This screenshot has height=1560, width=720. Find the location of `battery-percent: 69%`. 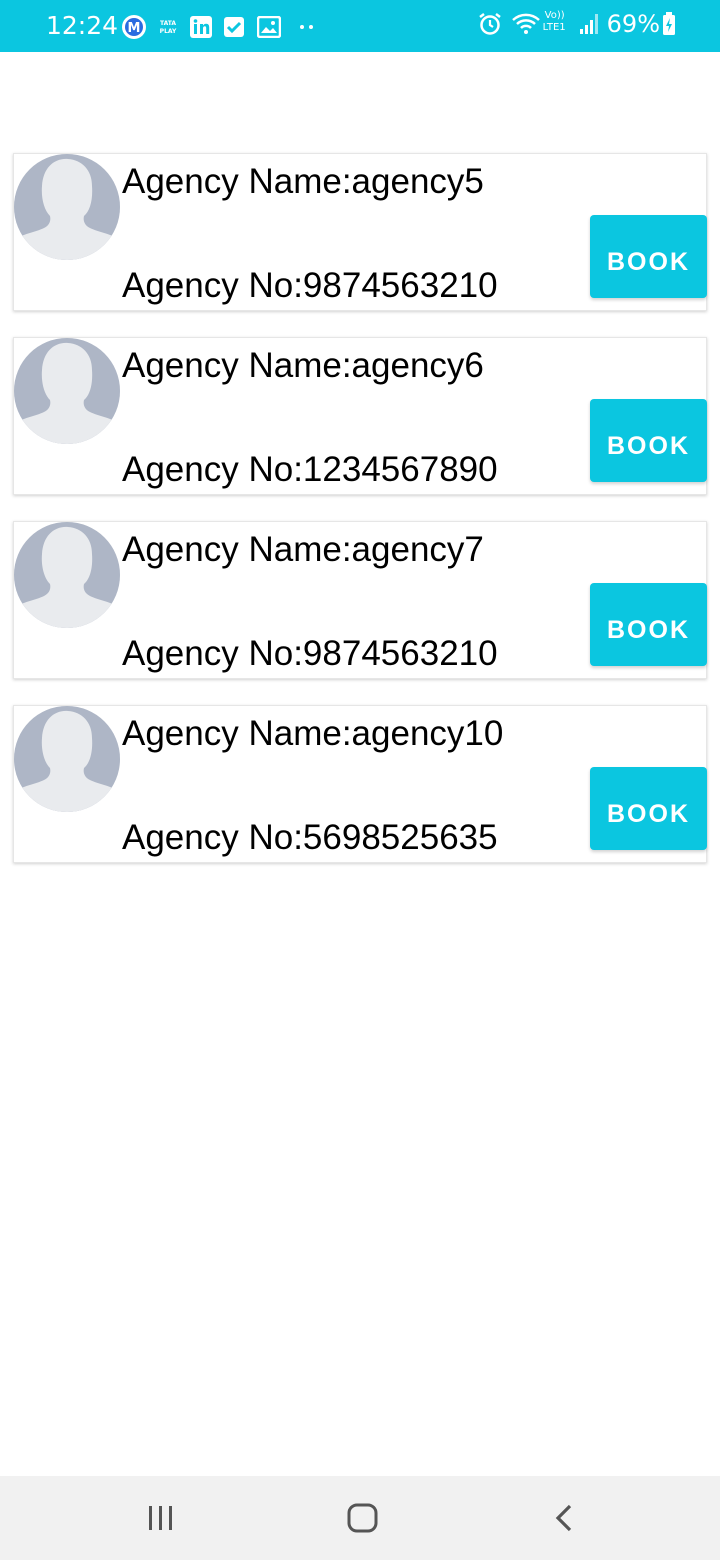

battery-percent: 69% is located at coordinates (633, 24).